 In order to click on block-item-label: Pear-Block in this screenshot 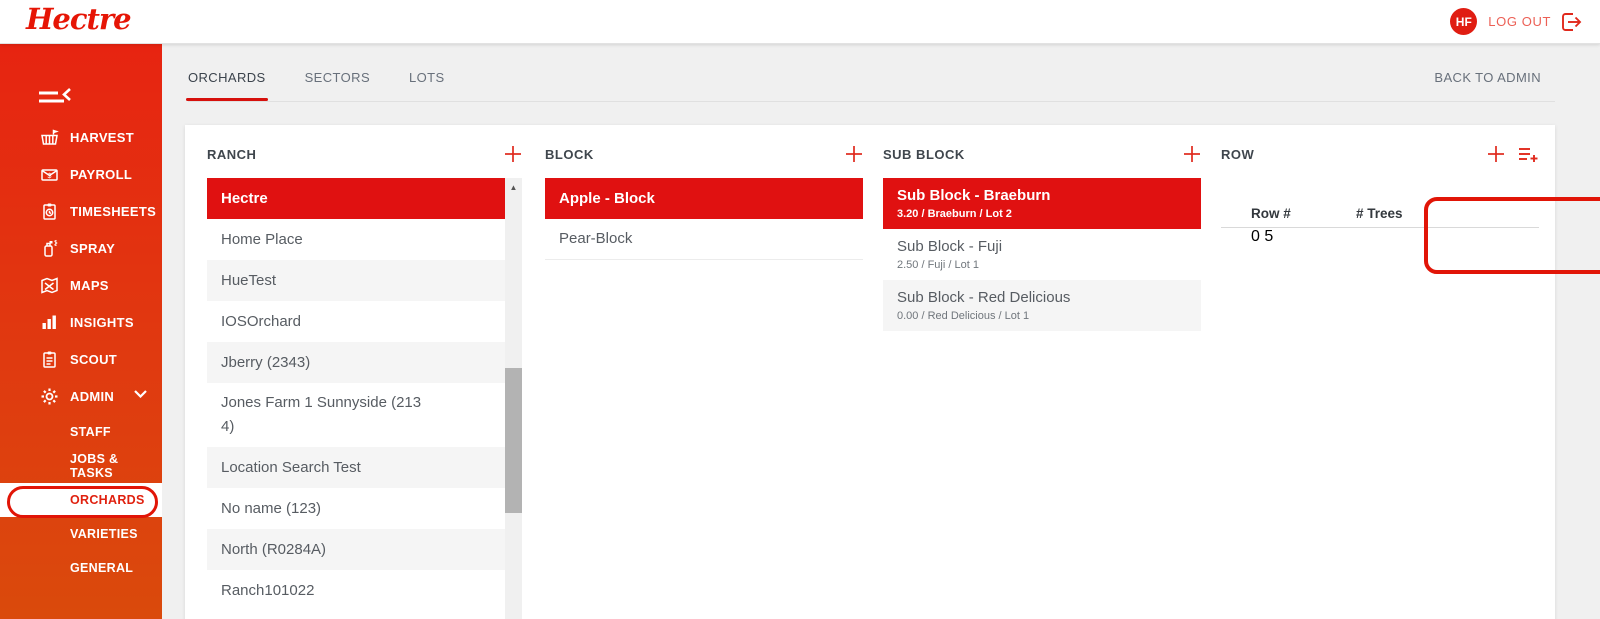, I will do `click(596, 238)`.